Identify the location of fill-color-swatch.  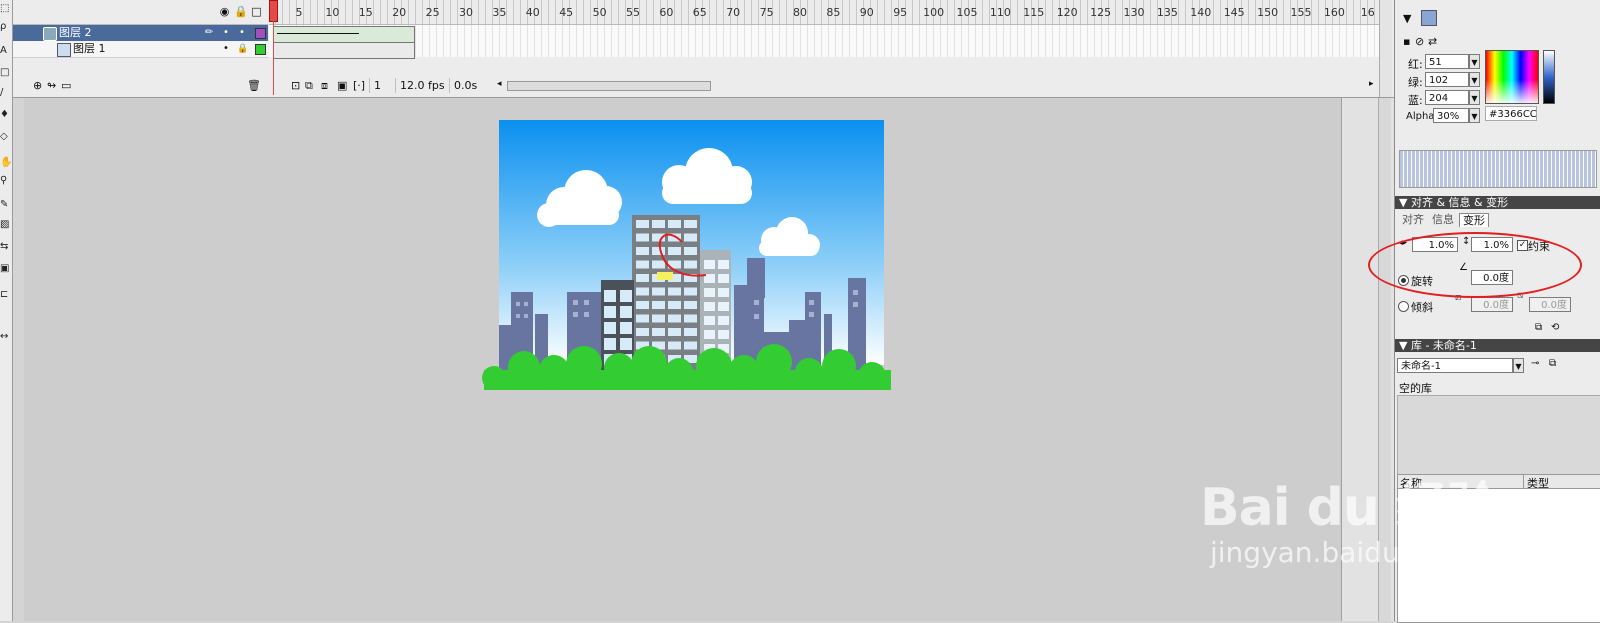
(1429, 18).